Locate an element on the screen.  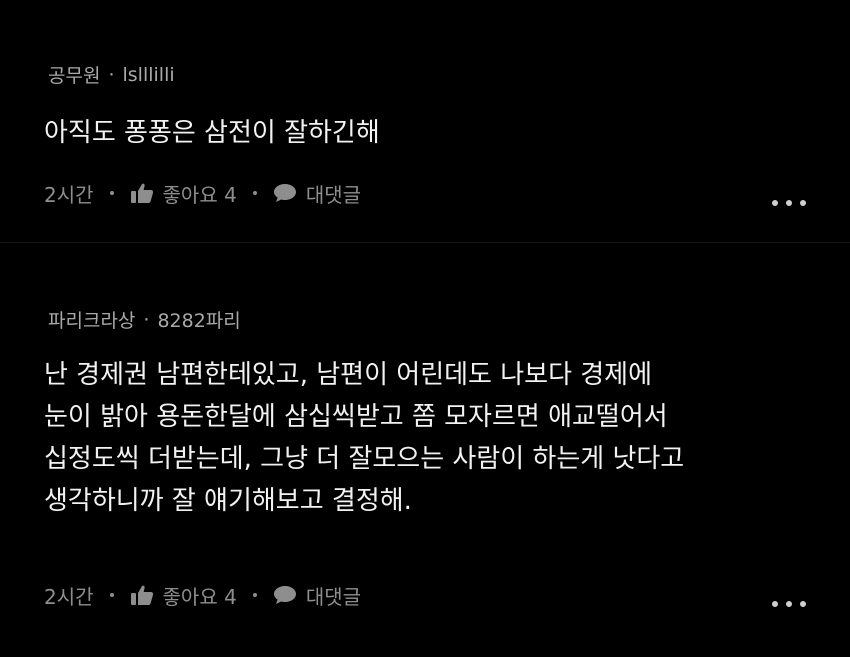
comment-meta: 파리크라상 · 8282파리 is located at coordinates (144, 319).